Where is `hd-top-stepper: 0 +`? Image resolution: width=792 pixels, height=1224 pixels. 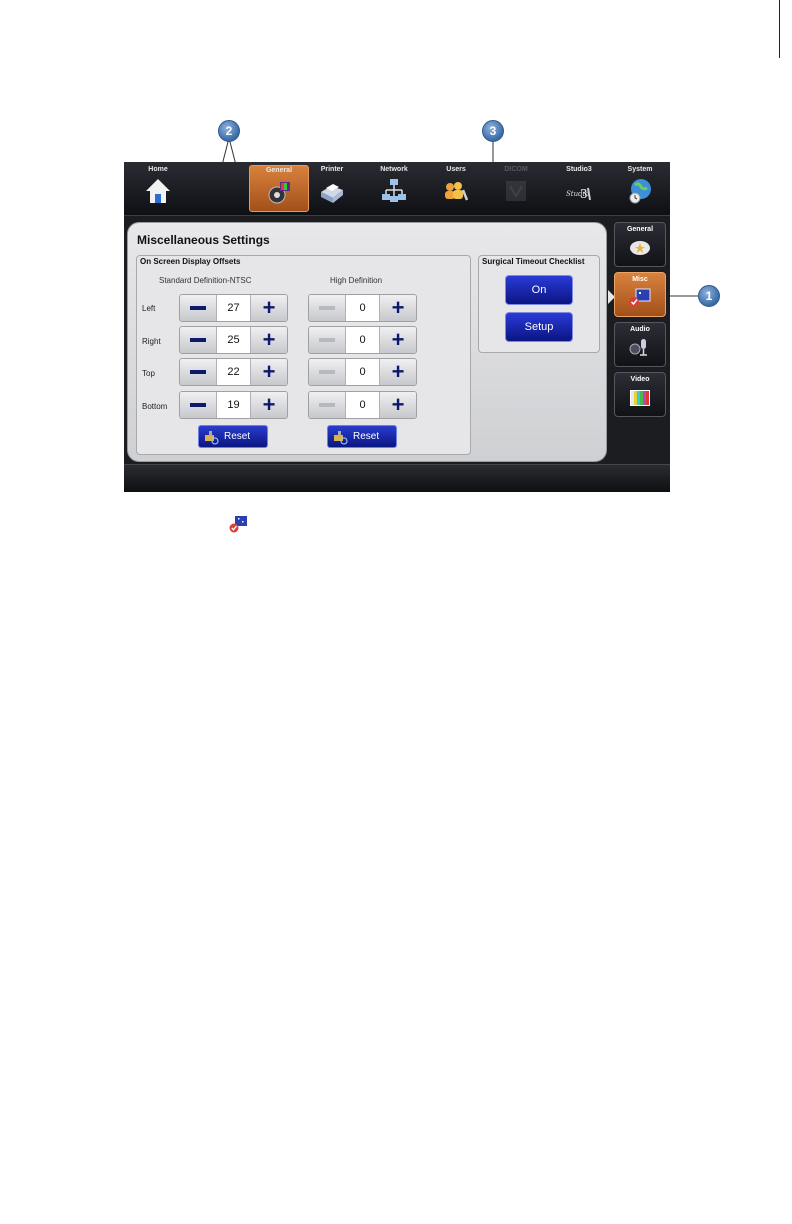 hd-top-stepper: 0 + is located at coordinates (362, 372).